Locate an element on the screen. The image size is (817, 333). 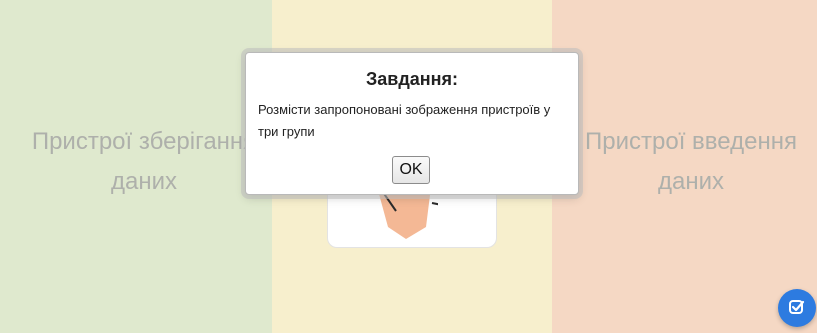
check-button is located at coordinates (797, 308).